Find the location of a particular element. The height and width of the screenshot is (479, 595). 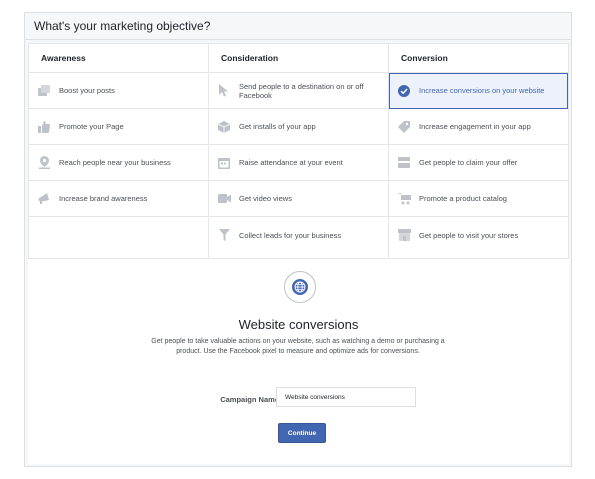

cursor-icon is located at coordinates (224, 91).